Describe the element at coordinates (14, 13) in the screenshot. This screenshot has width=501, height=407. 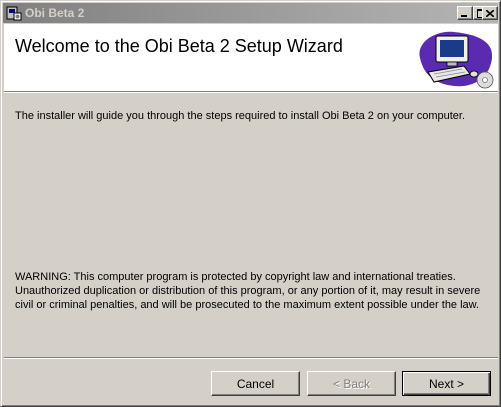
I see `installer-icon` at that location.